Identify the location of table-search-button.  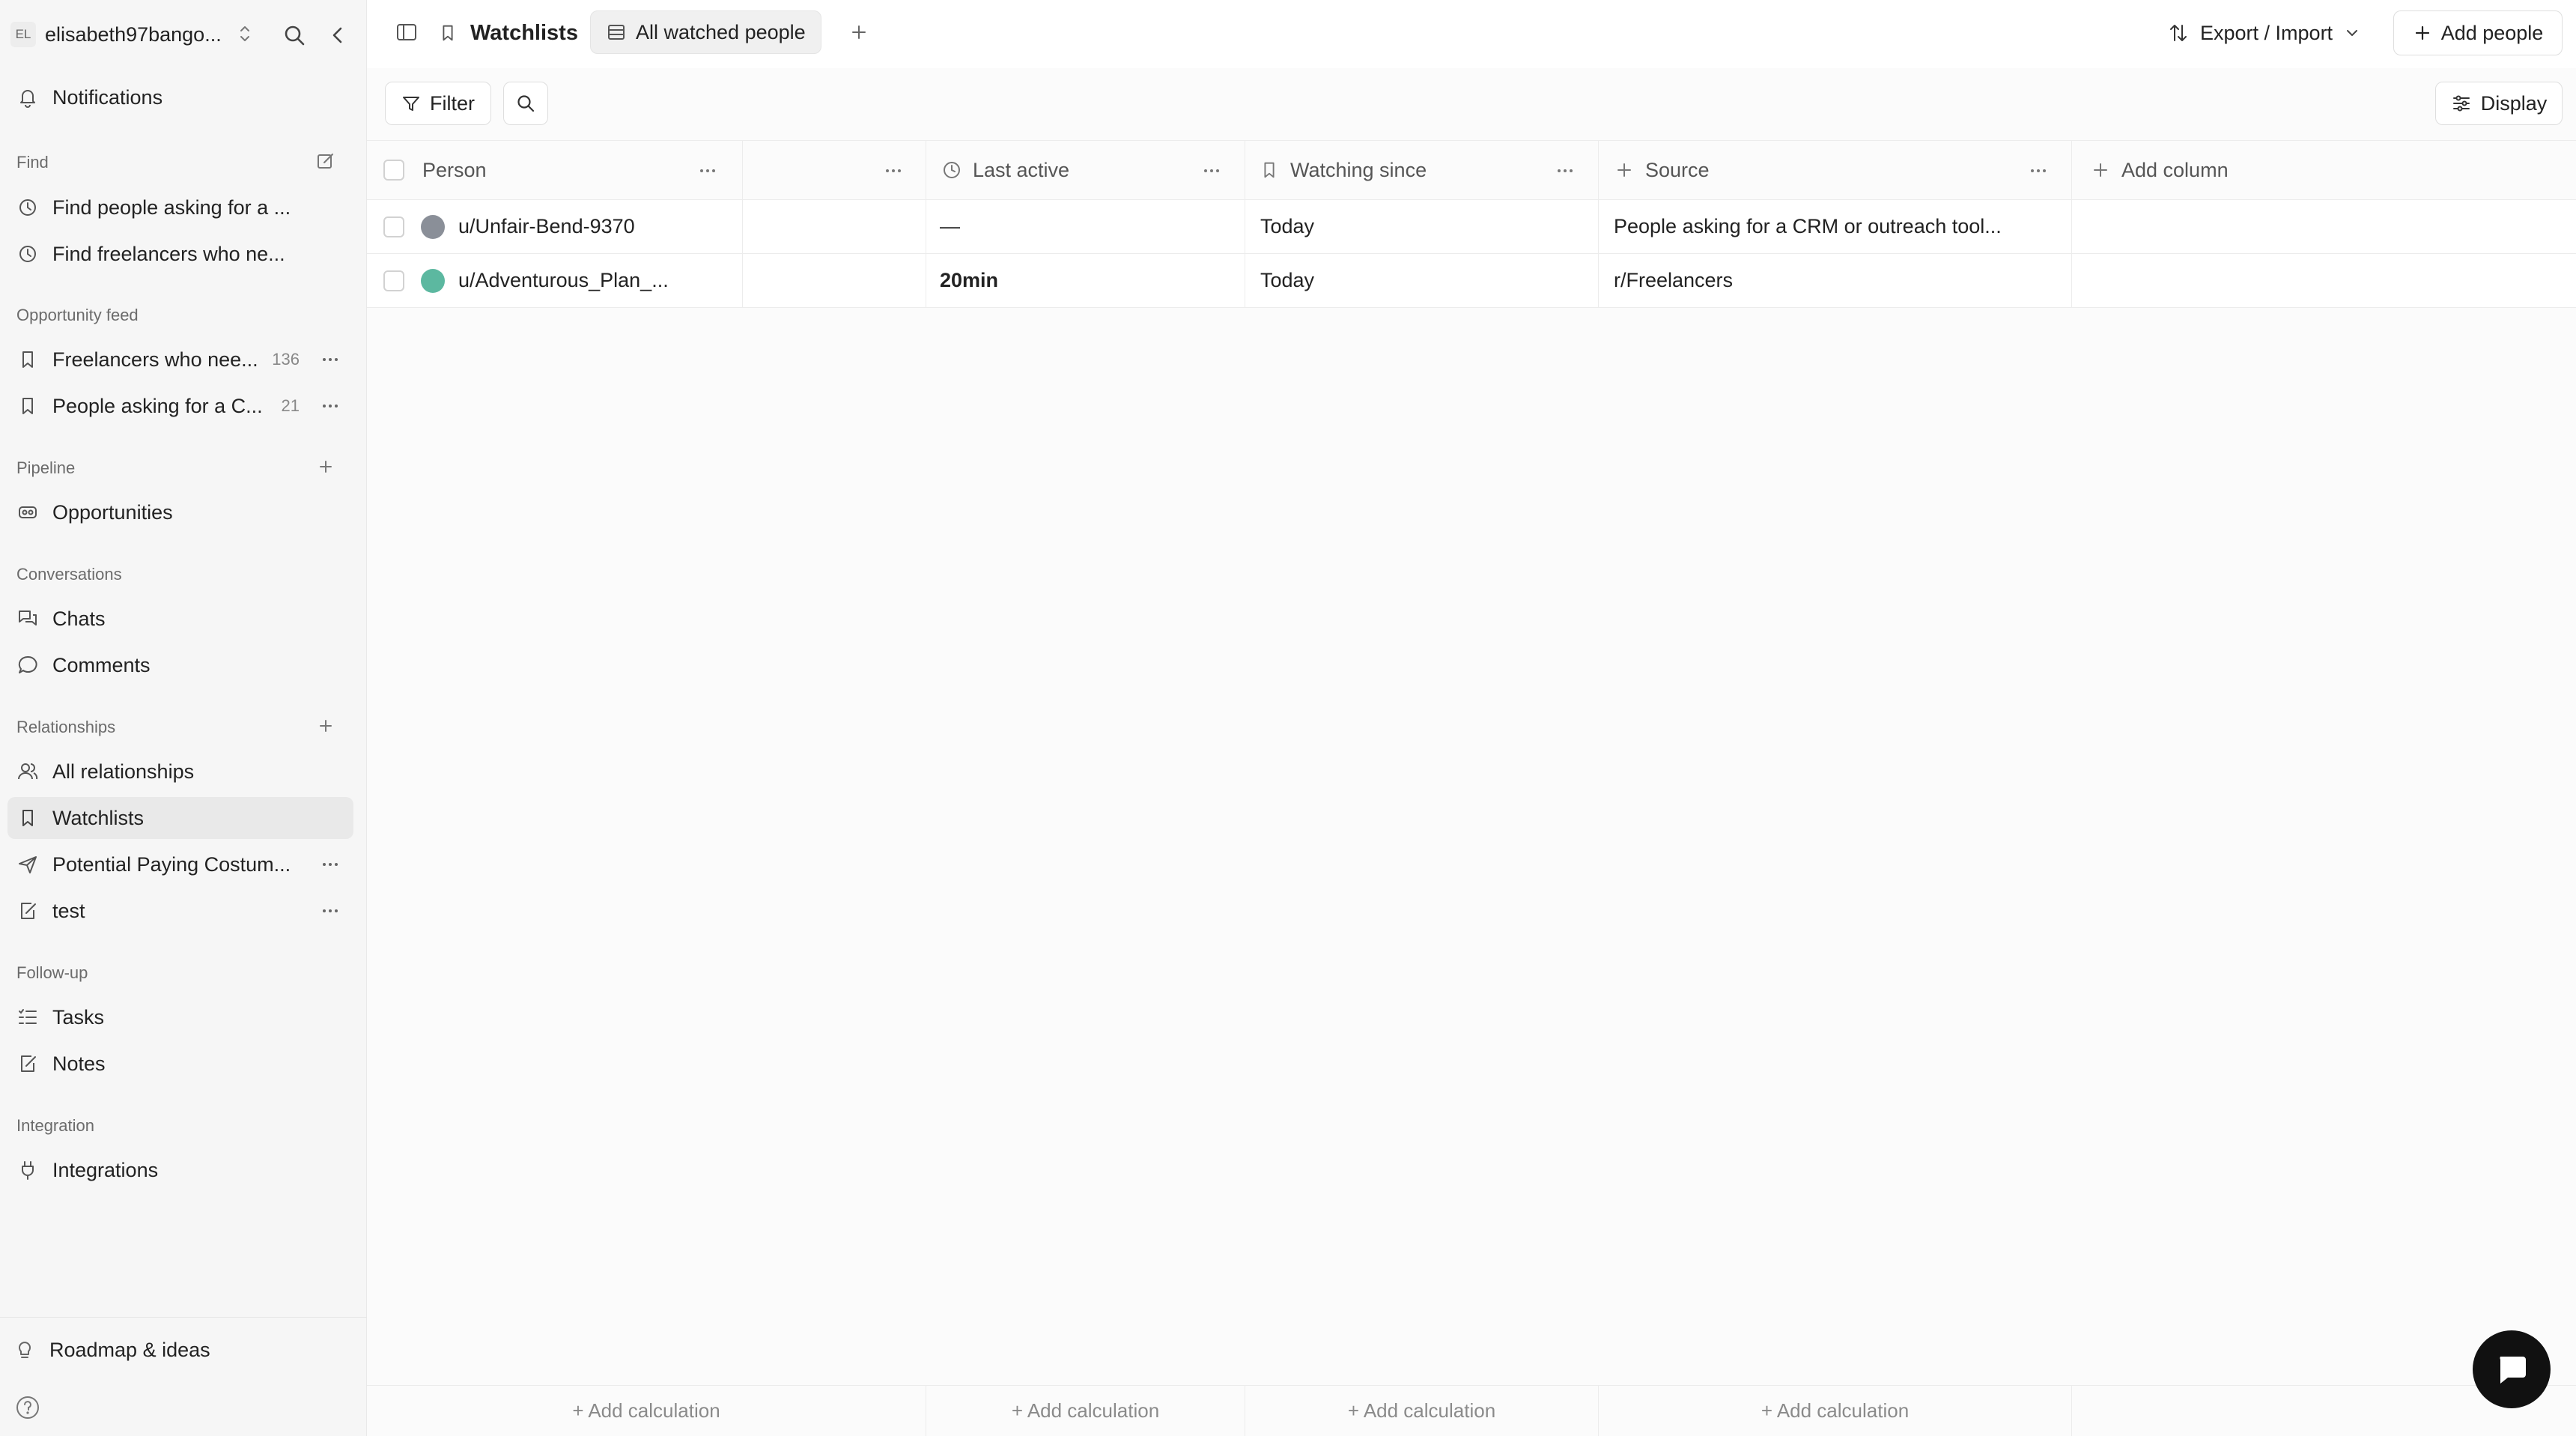
(525, 104).